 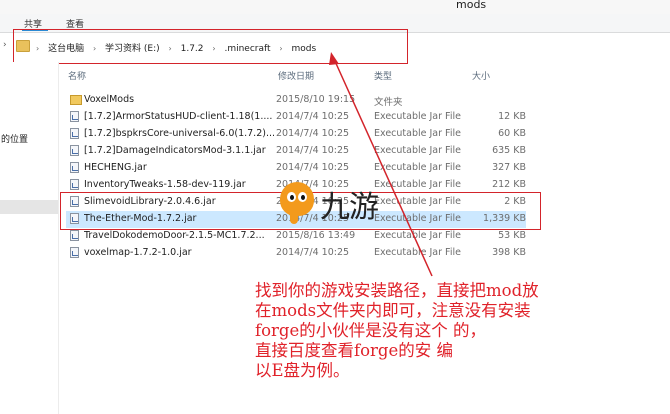 I want to click on mascot-icon, so click(x=297, y=199).